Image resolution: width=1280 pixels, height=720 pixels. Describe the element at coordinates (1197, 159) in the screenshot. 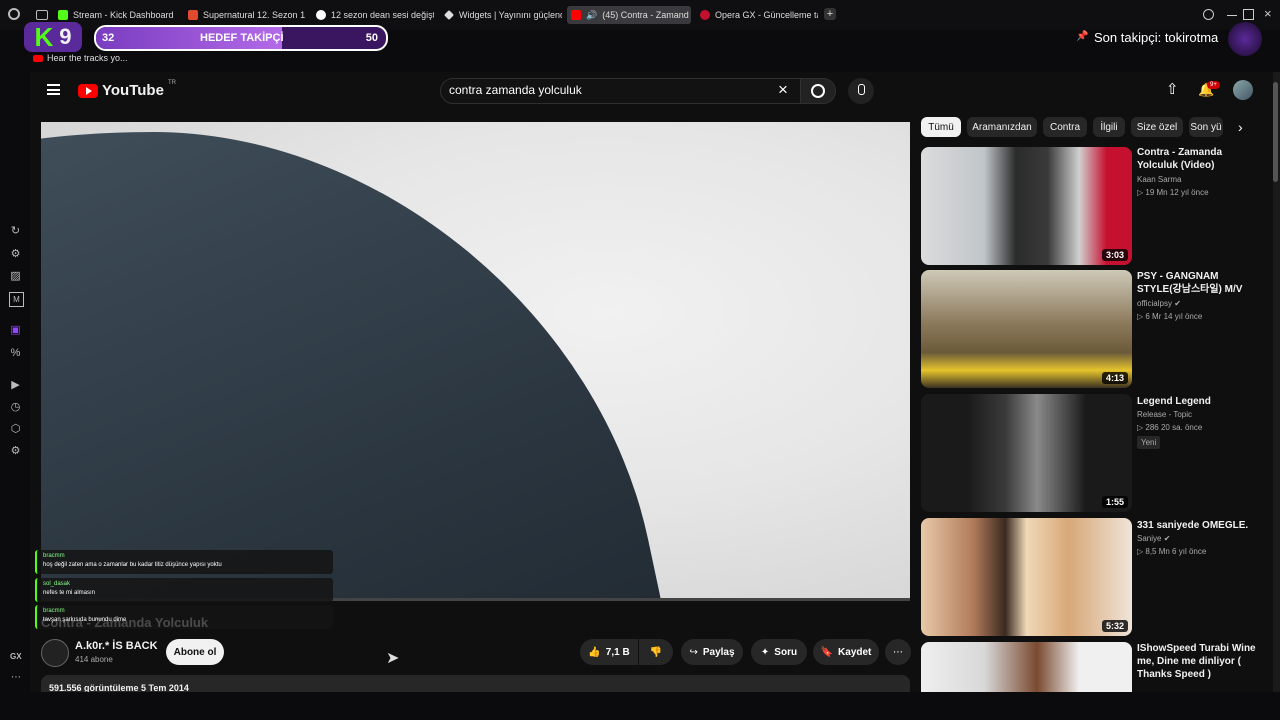

I see `related-title: Contra - Zamanda Yolculuk (Video)` at that location.